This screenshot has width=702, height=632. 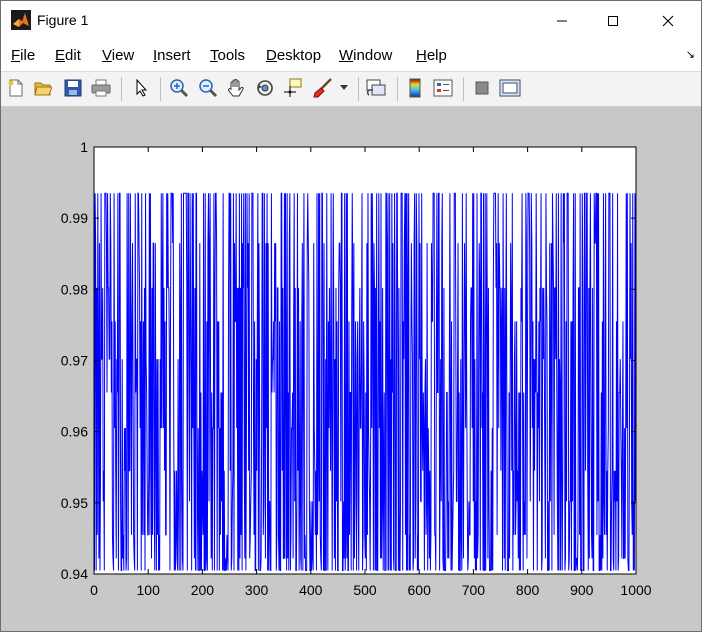 I want to click on x-tick-label: 500, so click(x=365, y=590).